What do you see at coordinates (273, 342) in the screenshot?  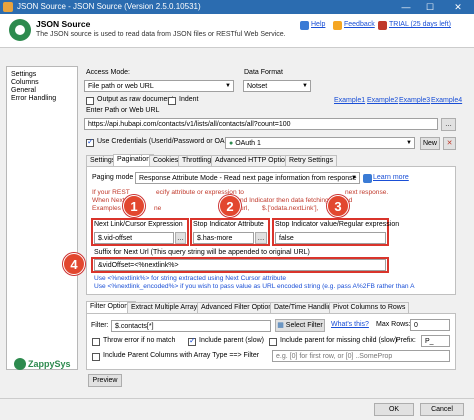 I see `include-parent-missing-checkbox` at bounding box center [273, 342].